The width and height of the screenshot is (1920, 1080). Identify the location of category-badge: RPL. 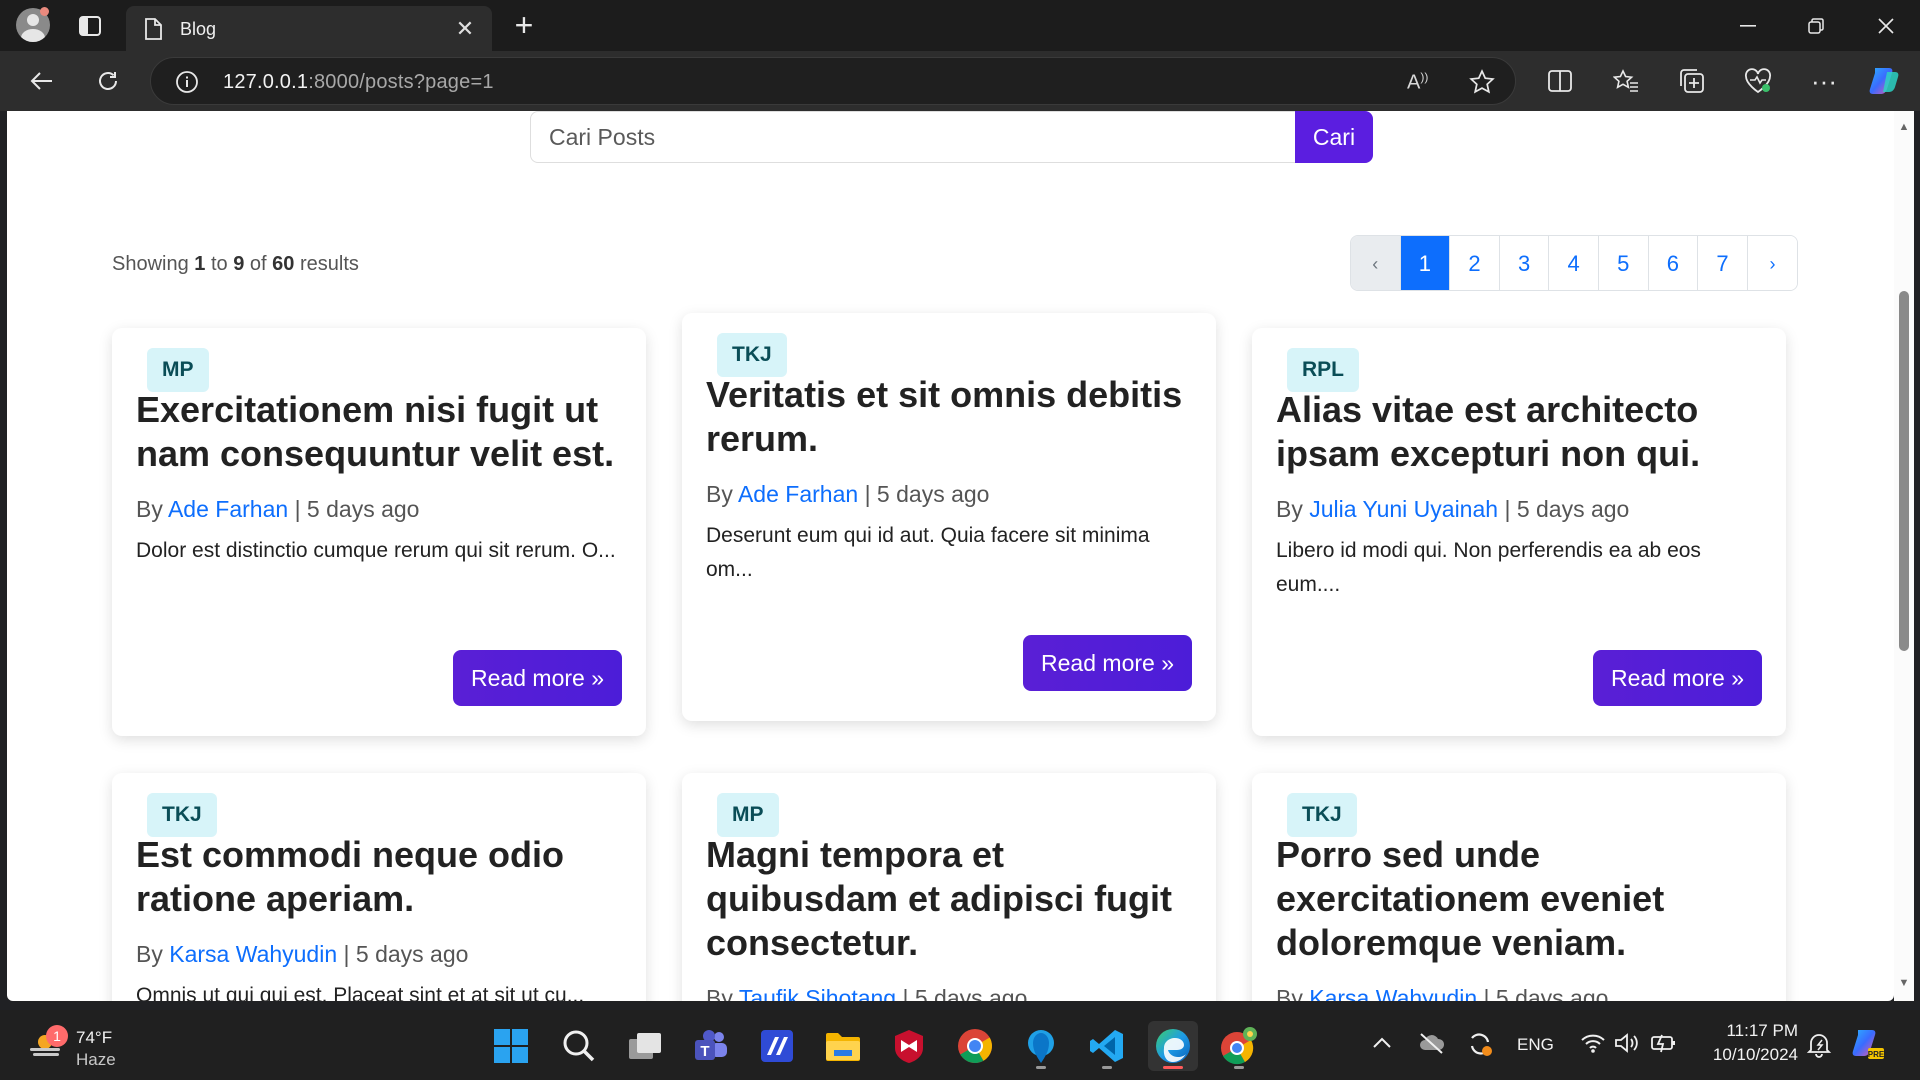
(1323, 370).